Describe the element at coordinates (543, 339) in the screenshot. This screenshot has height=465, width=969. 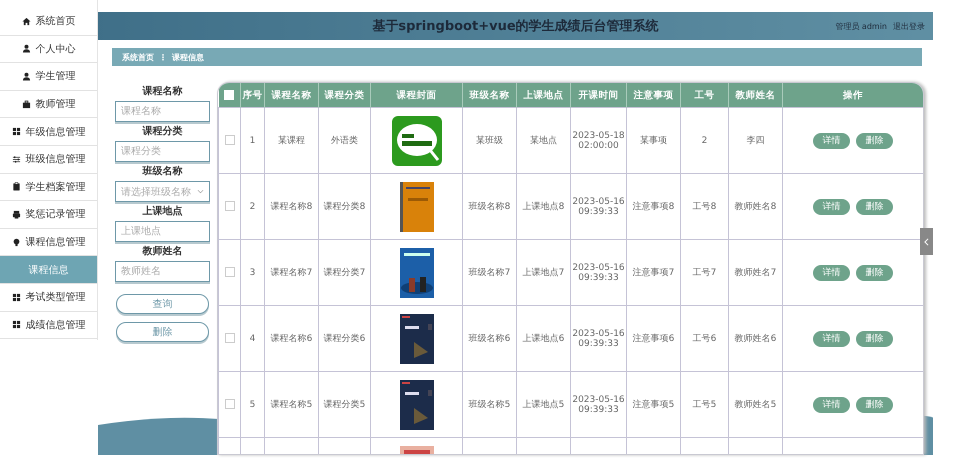
I see `table-cell: 上课地点6` at that location.